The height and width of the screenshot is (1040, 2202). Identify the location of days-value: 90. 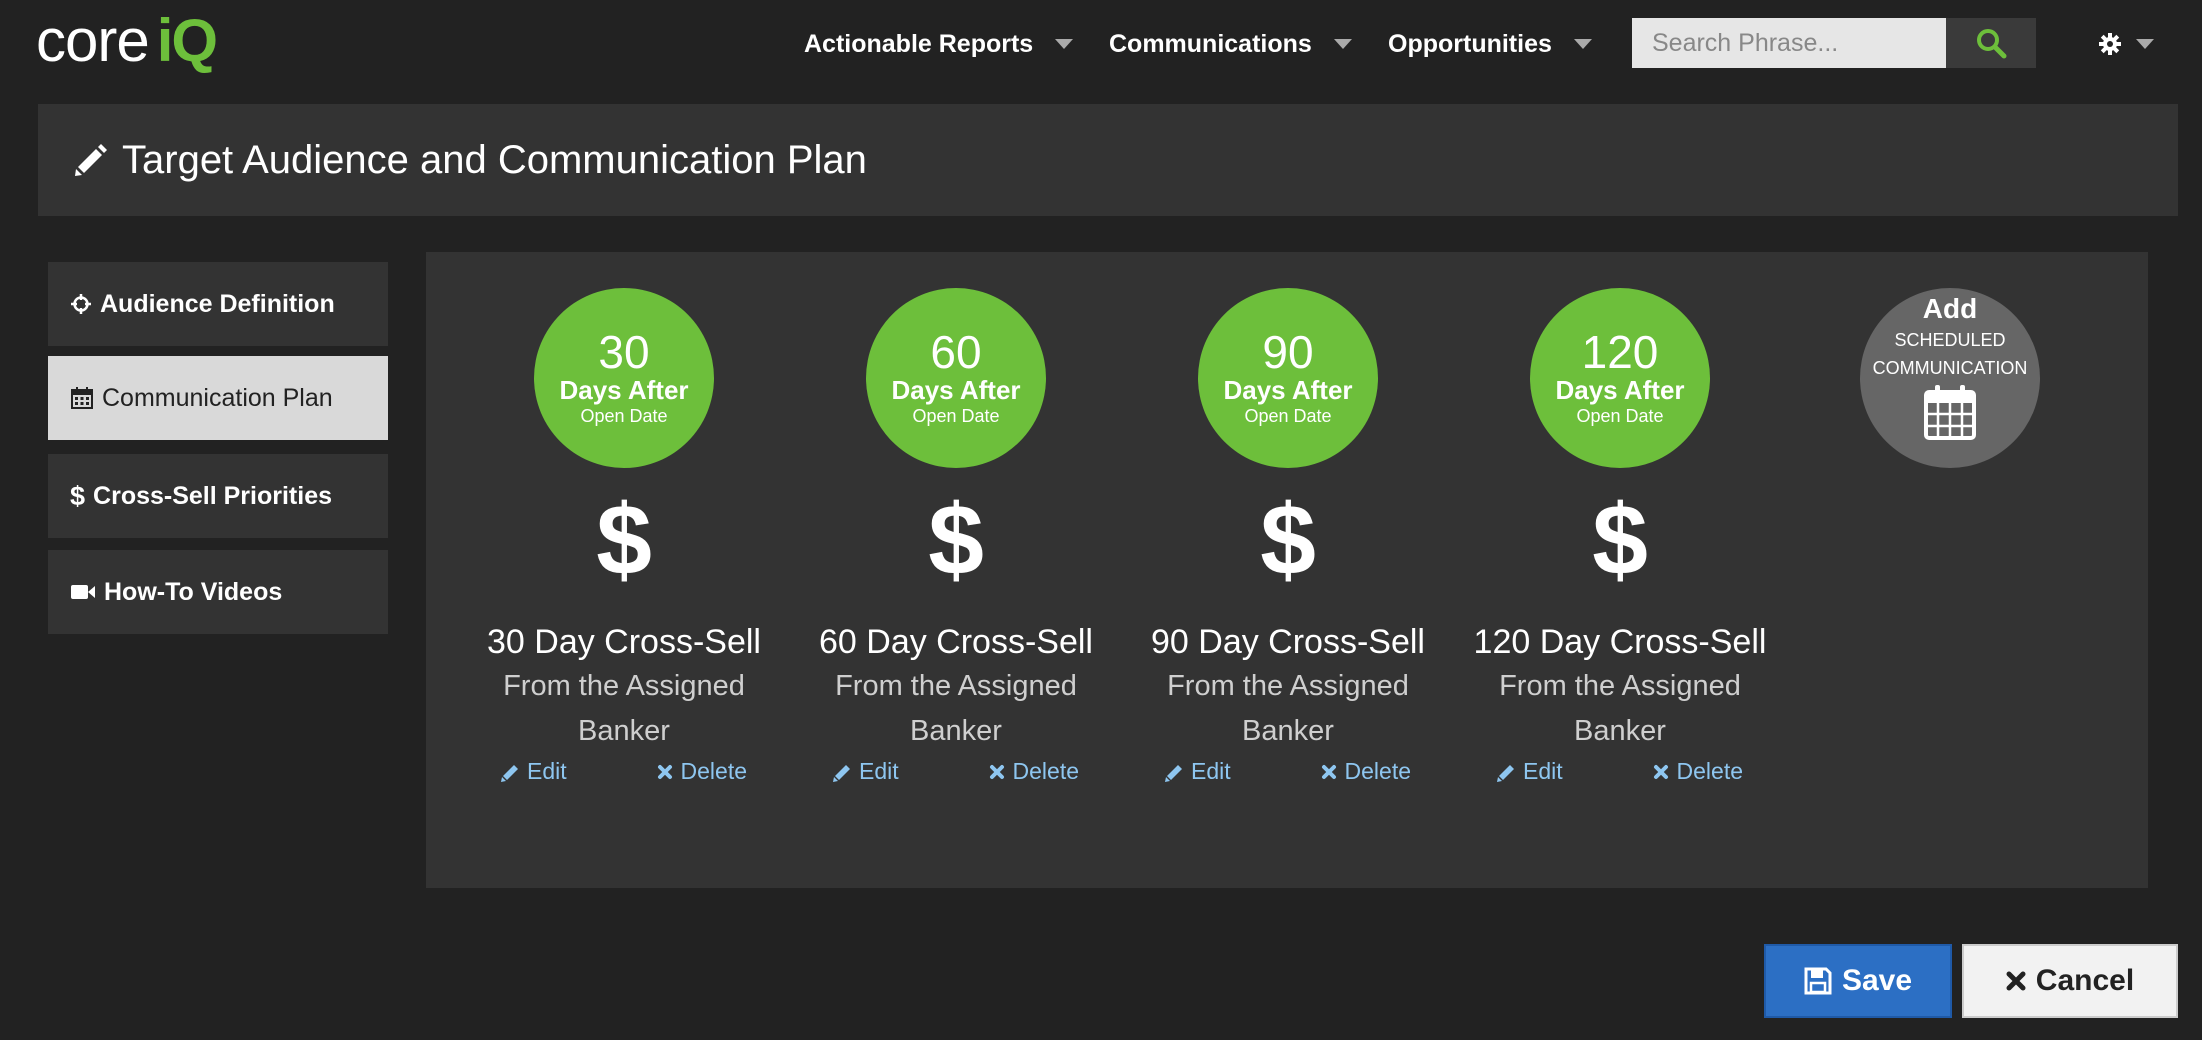
(1288, 352).